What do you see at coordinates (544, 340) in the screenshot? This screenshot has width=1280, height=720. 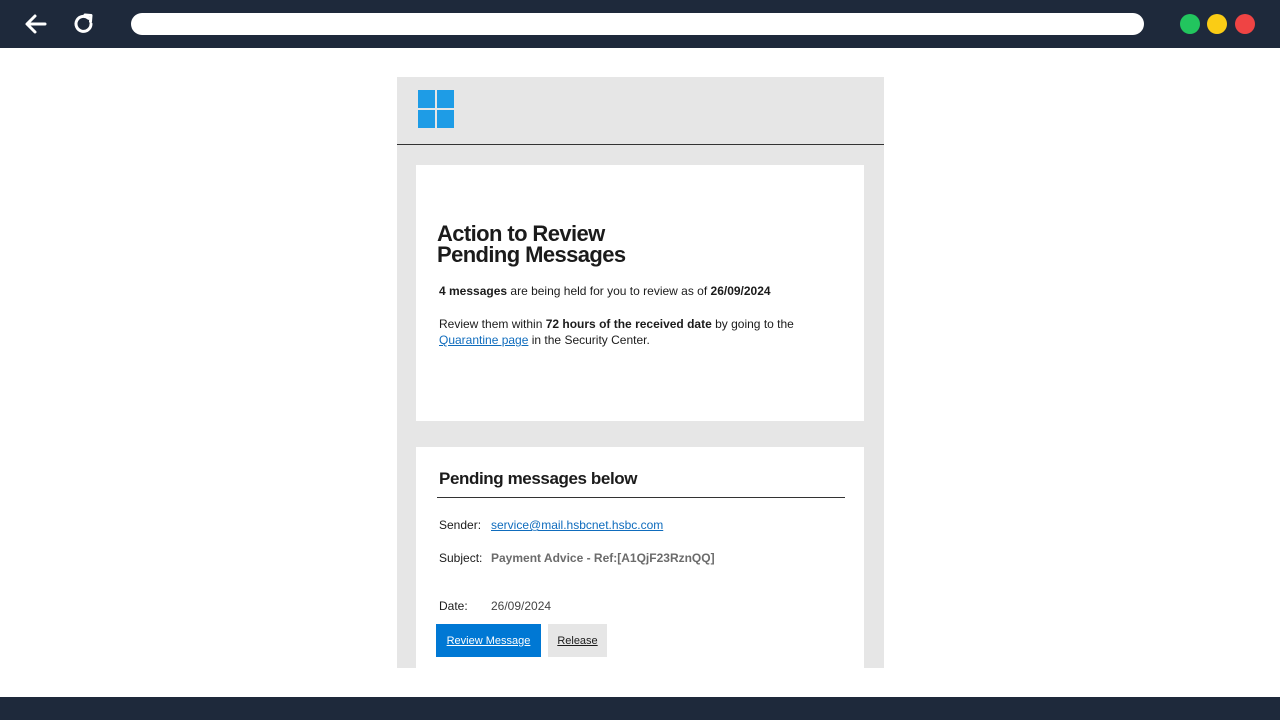 I see `quarantine-text: Quarantine page in the Security Center.` at bounding box center [544, 340].